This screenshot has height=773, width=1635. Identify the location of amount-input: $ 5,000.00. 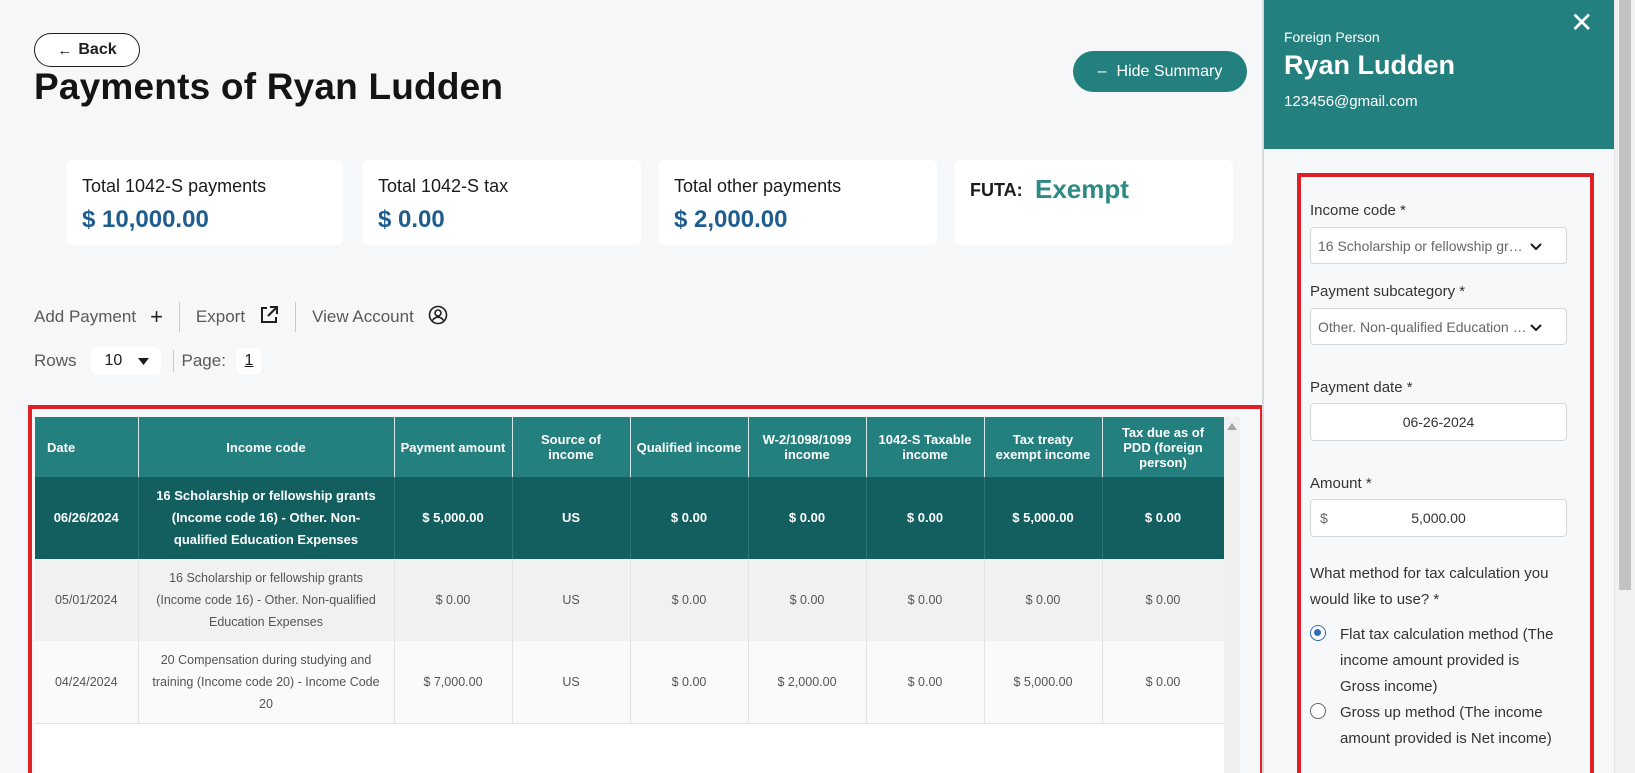
(1438, 518).